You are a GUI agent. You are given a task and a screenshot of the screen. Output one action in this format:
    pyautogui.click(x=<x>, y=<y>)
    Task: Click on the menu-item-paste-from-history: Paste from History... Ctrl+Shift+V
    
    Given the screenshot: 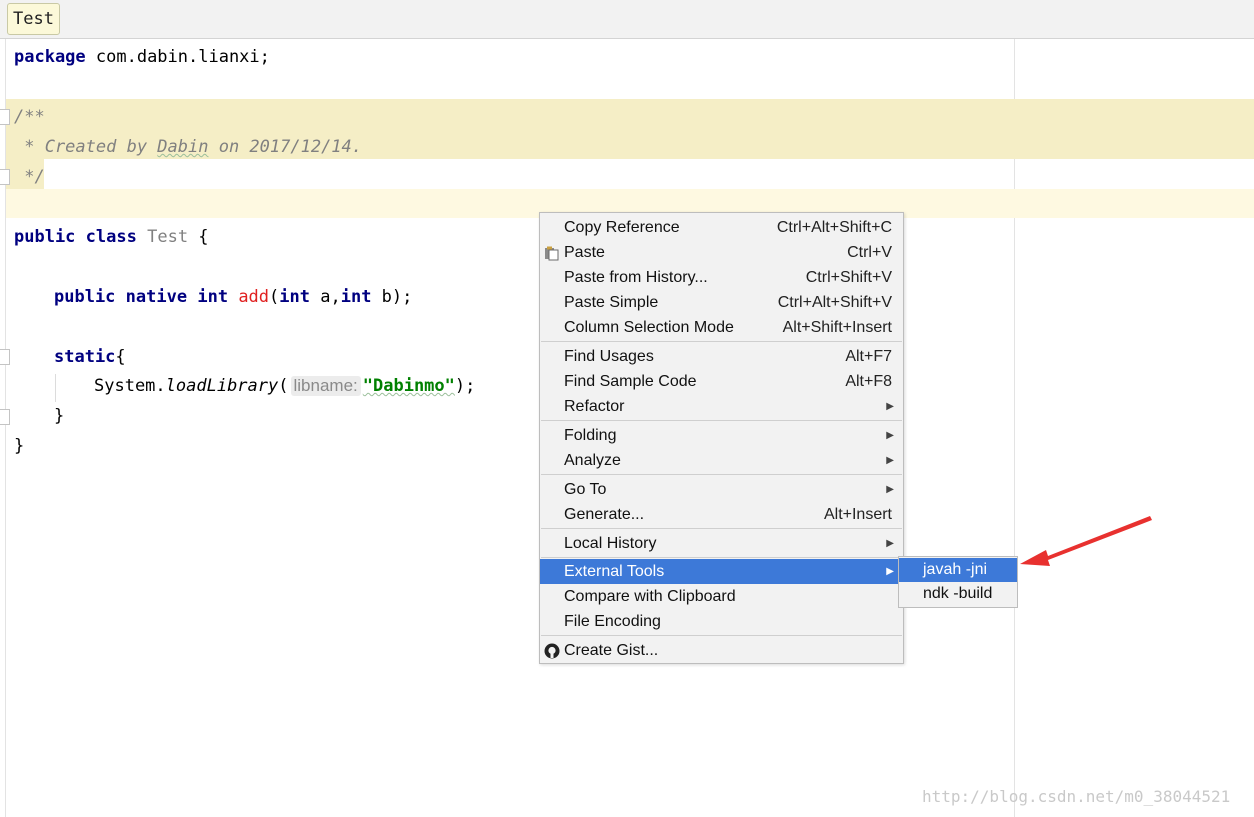 What is the action you would take?
    pyautogui.click(x=721, y=277)
    